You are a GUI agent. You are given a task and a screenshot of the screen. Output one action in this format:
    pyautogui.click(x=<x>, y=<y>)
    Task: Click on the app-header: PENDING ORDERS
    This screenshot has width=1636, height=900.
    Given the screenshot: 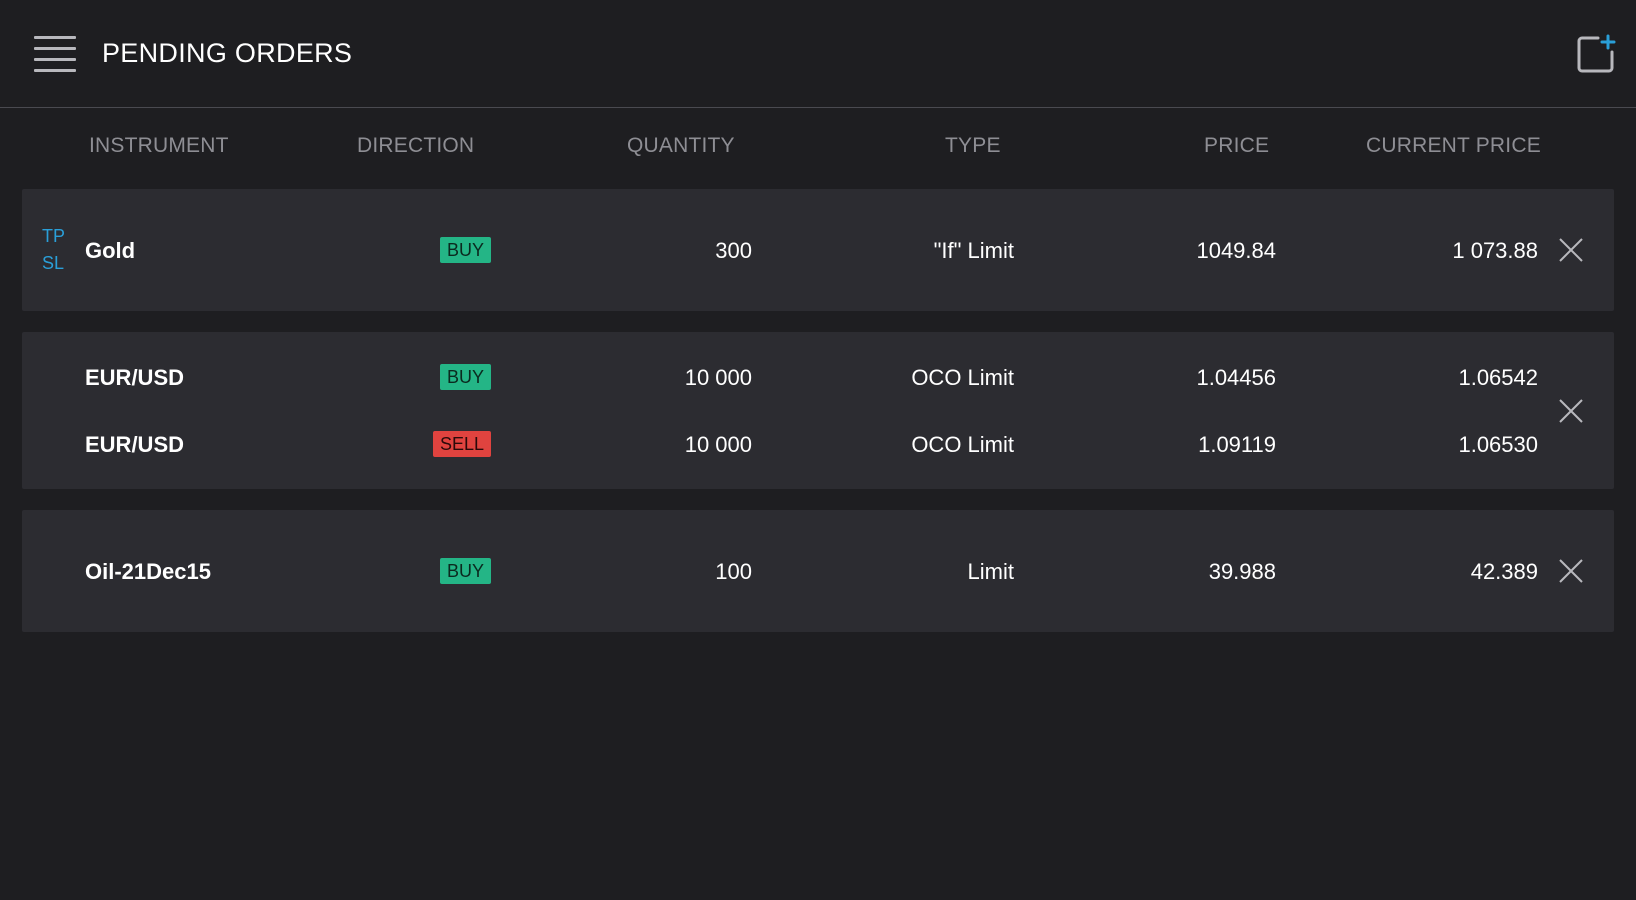 What is the action you would take?
    pyautogui.click(x=818, y=54)
    